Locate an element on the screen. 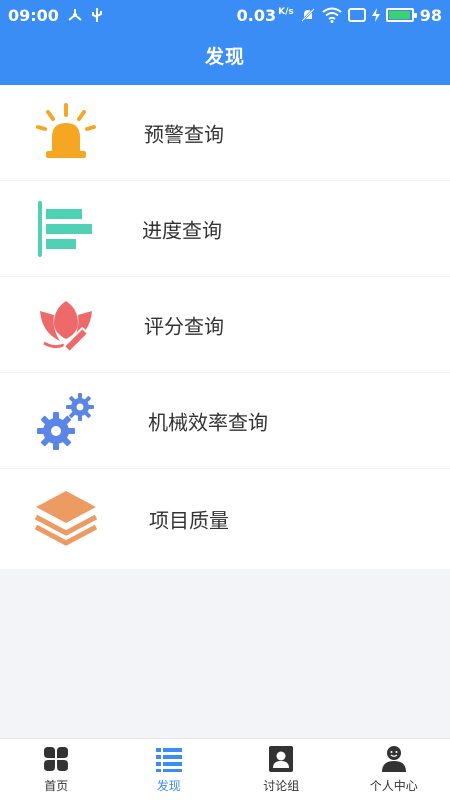 The width and height of the screenshot is (450, 800). battery-fill is located at coordinates (399, 15).